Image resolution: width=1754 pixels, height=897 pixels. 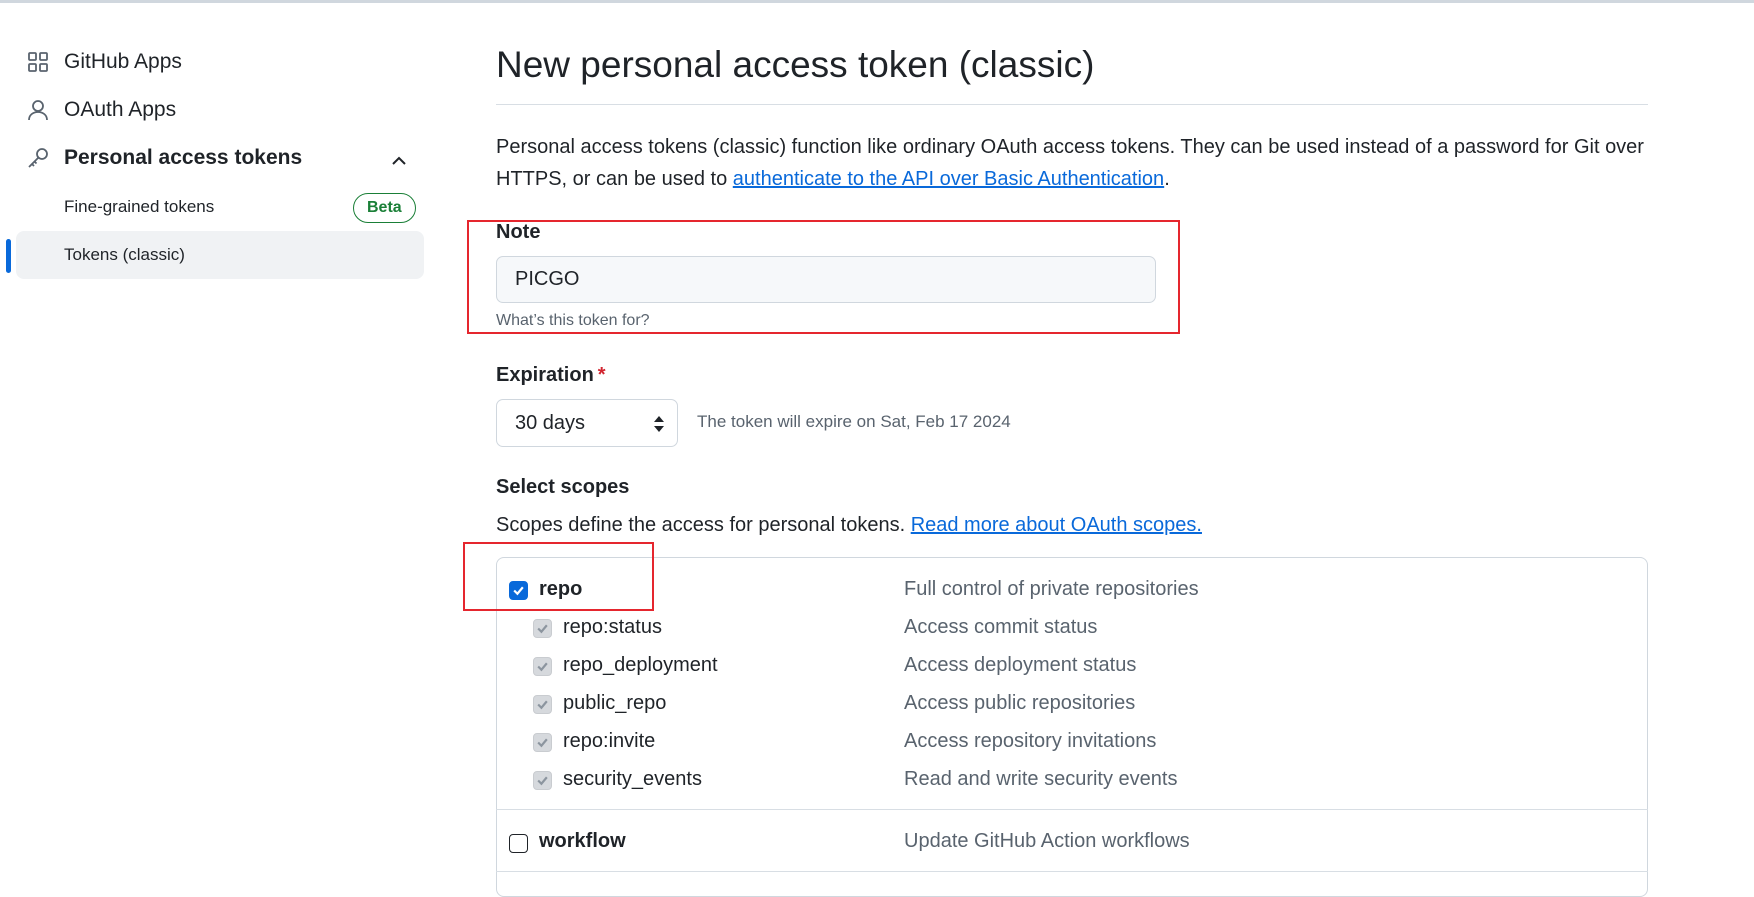 I want to click on scope-description: Access repository invitations, so click(x=1030, y=741).